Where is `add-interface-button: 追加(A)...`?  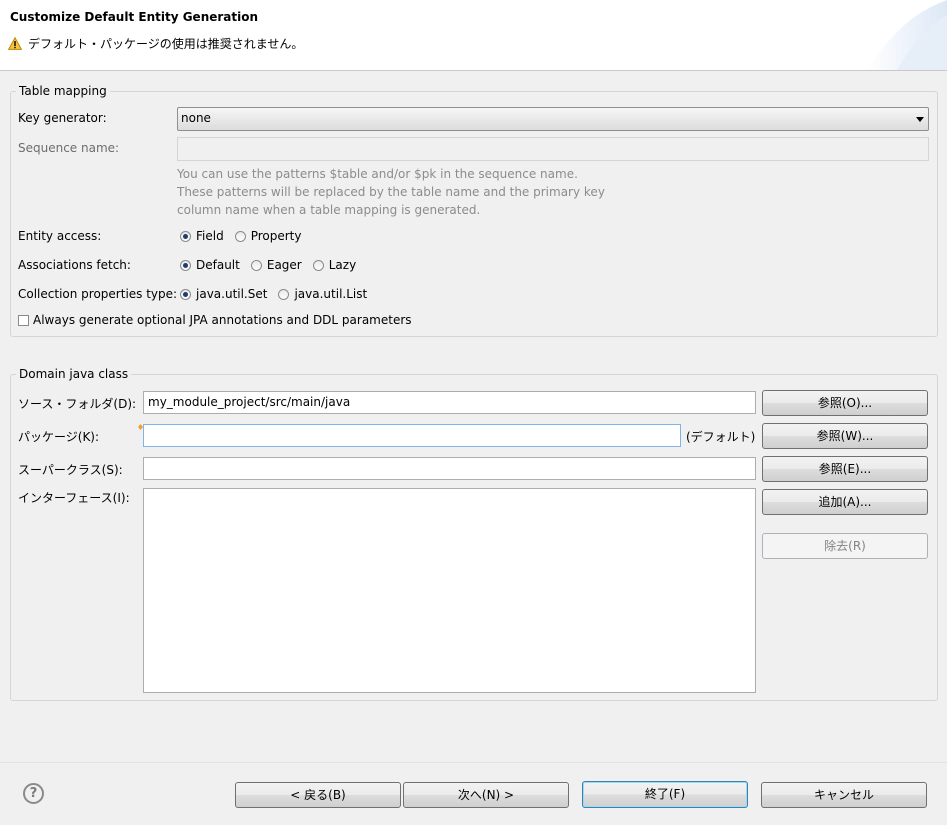
add-interface-button: 追加(A)... is located at coordinates (845, 502).